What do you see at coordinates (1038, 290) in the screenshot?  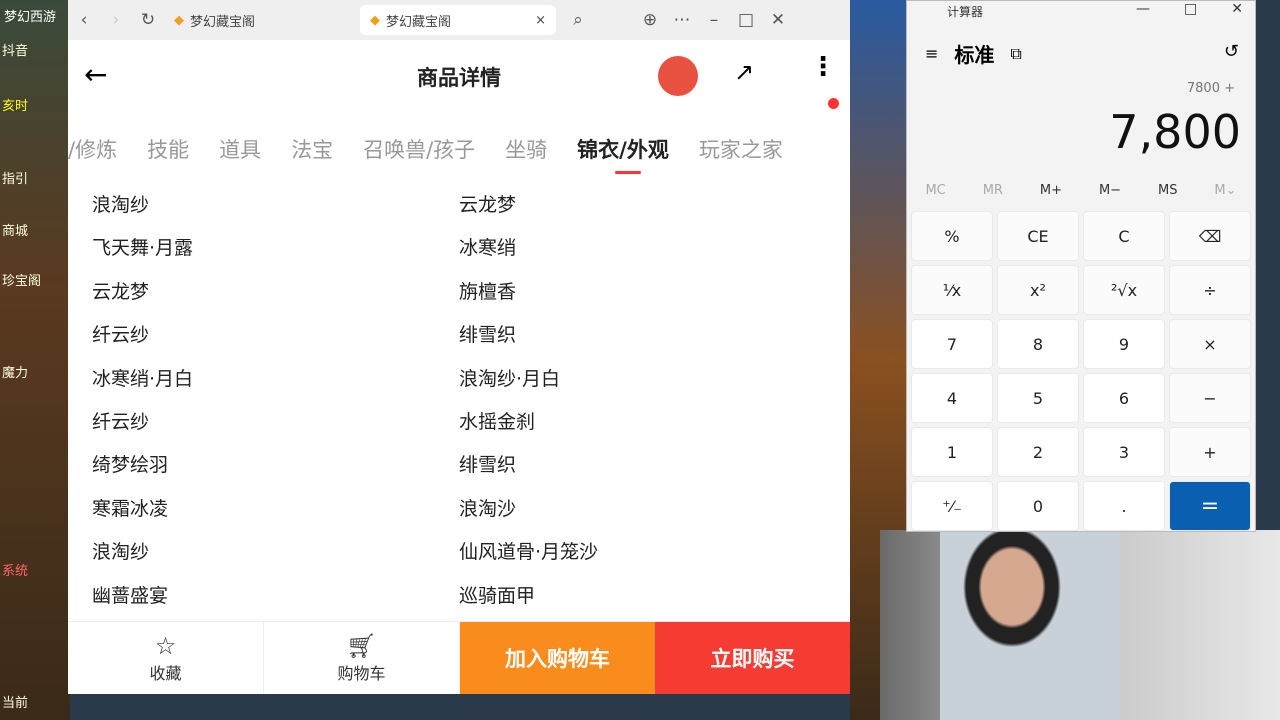 I see `calc-key: x²` at bounding box center [1038, 290].